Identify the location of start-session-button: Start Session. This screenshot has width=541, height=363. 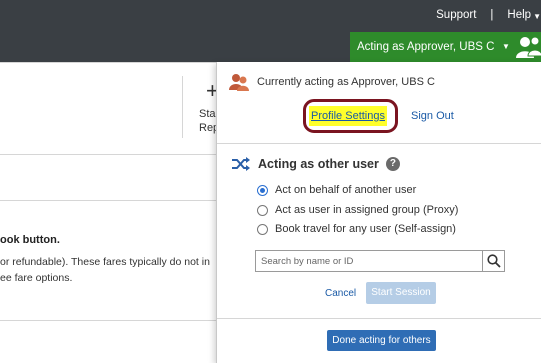
(401, 293).